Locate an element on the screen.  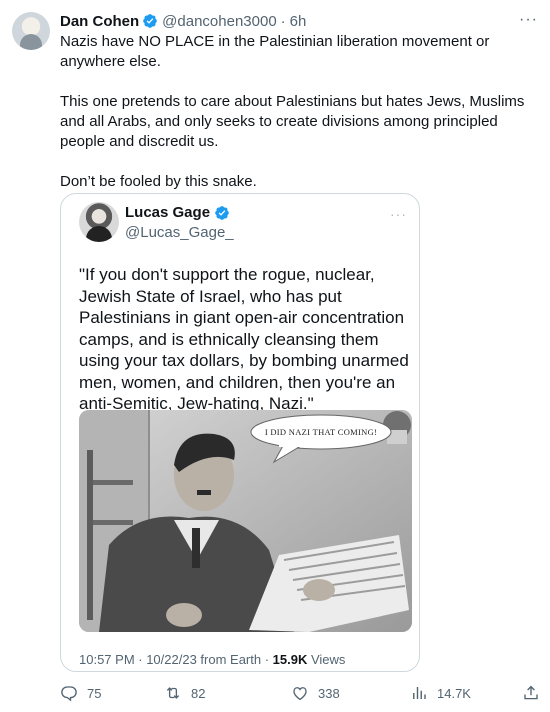
author-display-name: Dan Cohen is located at coordinates (99, 21).